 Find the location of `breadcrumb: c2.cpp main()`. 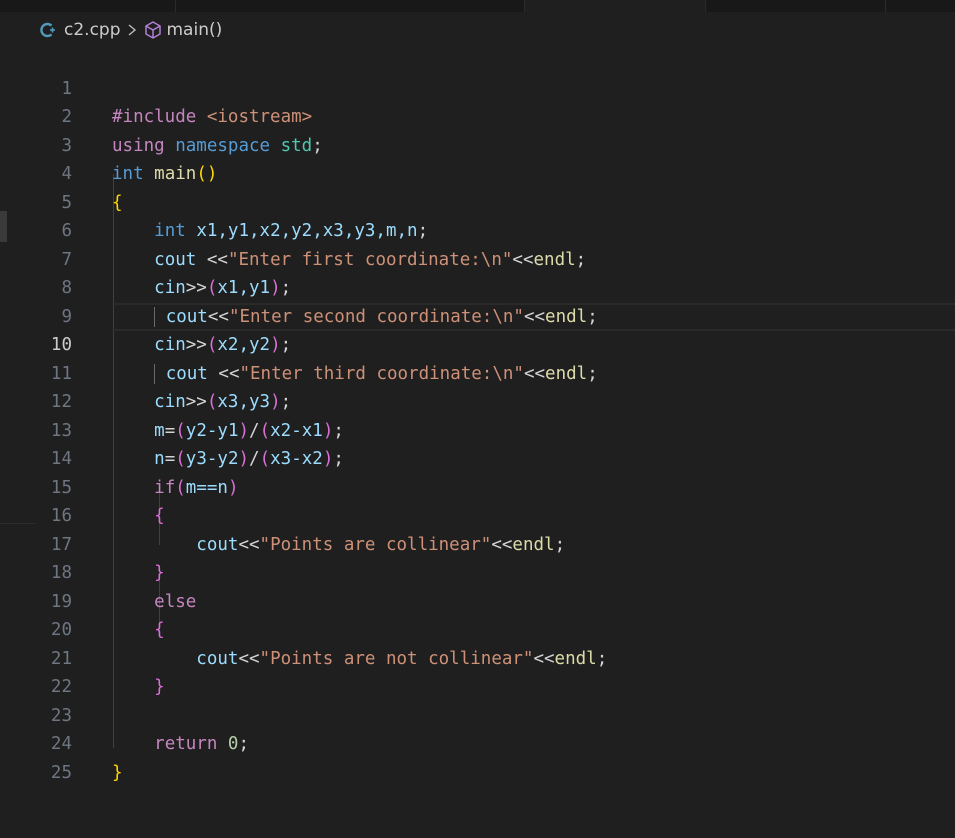

breadcrumb: c2.cpp main() is located at coordinates (130, 30).